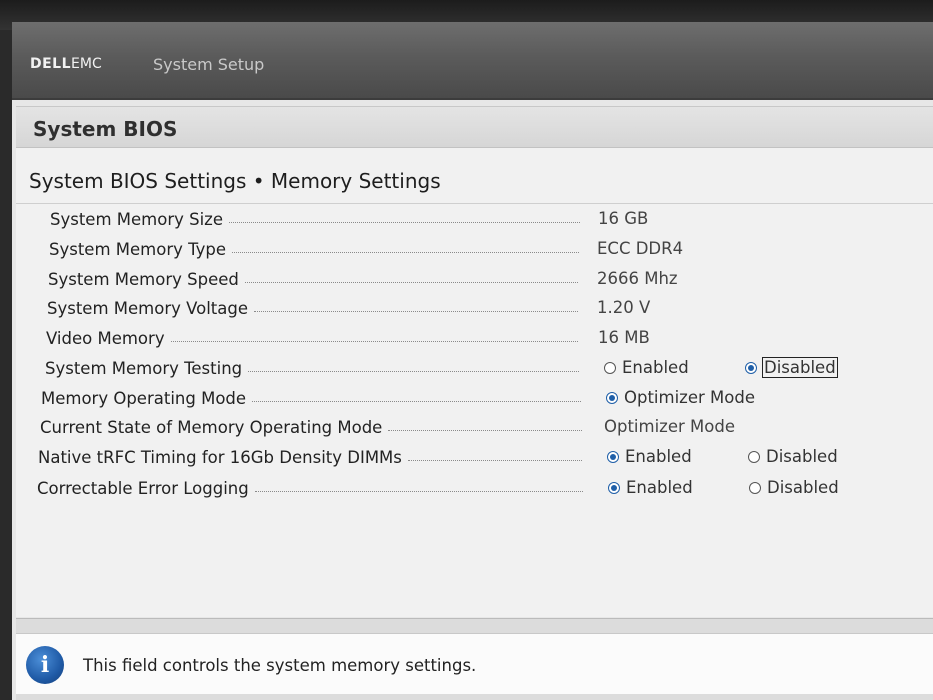 This screenshot has height=700, width=933. Describe the element at coordinates (471, 400) in the screenshot. I see `setting-row-memory-operating-mode: Memory Operating Mode Optimizer Mode` at that location.